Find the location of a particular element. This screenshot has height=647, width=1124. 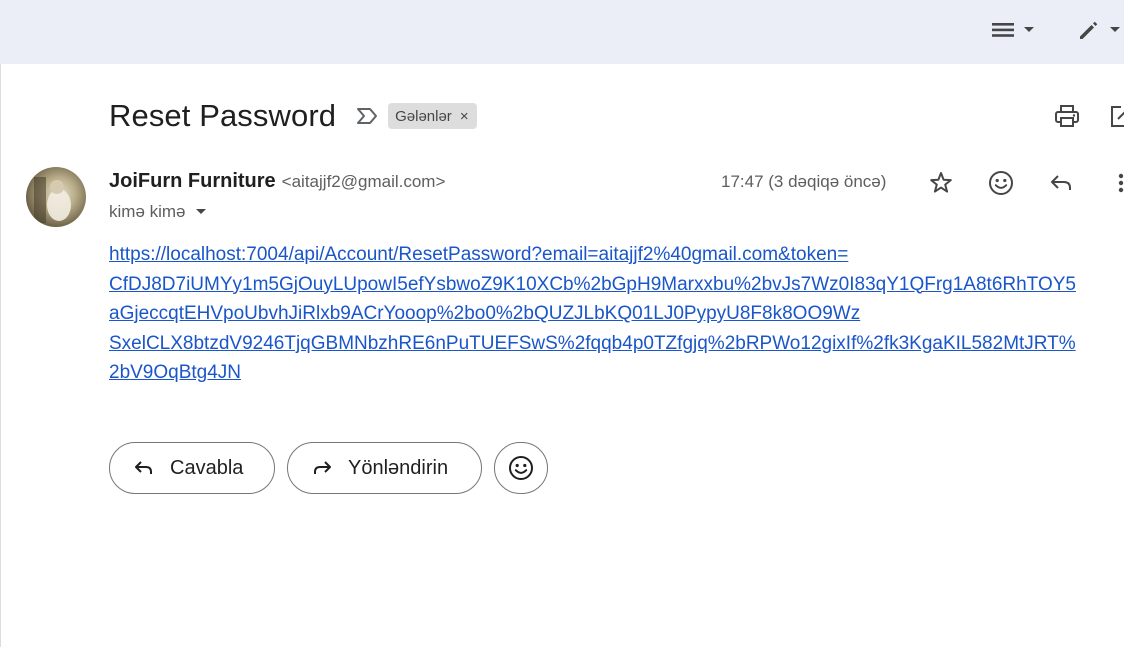

forward-button: Yönləndirin is located at coordinates (384, 468).